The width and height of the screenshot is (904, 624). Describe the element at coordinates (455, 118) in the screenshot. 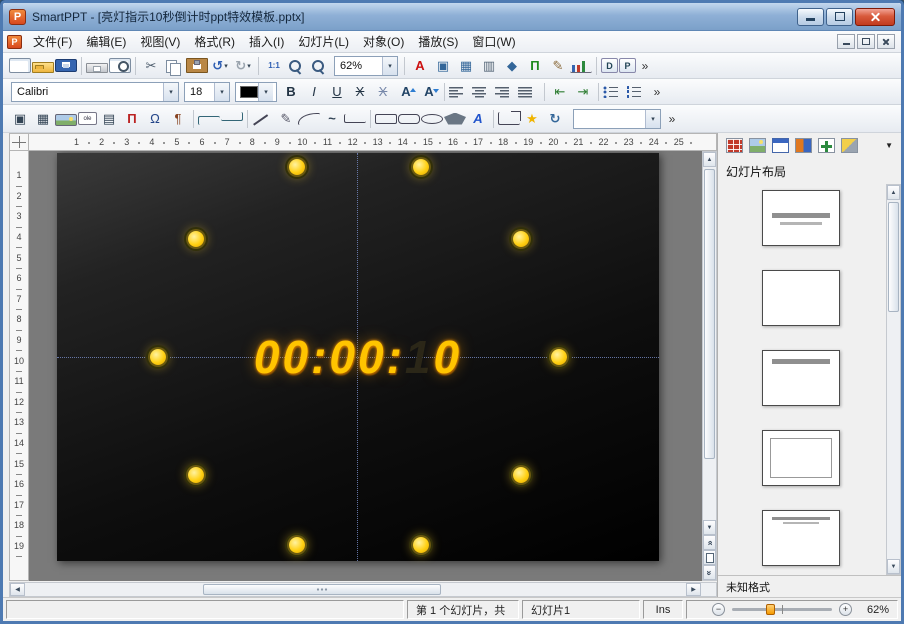

I see `polygon-icon` at that location.